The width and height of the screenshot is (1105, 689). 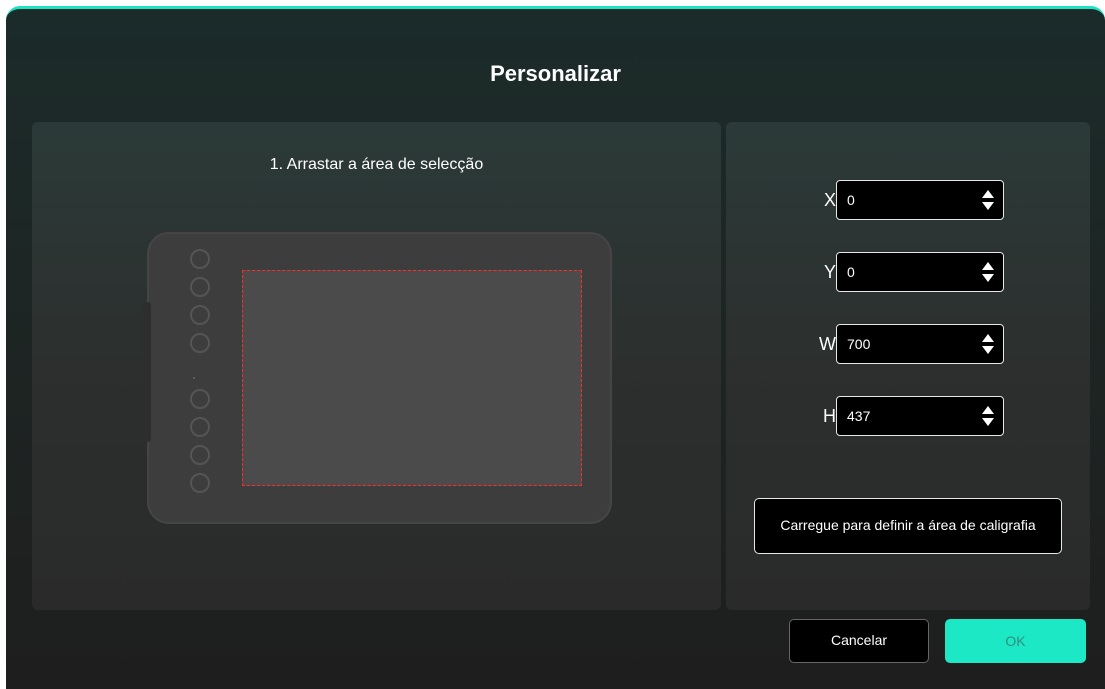 I want to click on x-spinbox: 0, so click(x=920, y=200).